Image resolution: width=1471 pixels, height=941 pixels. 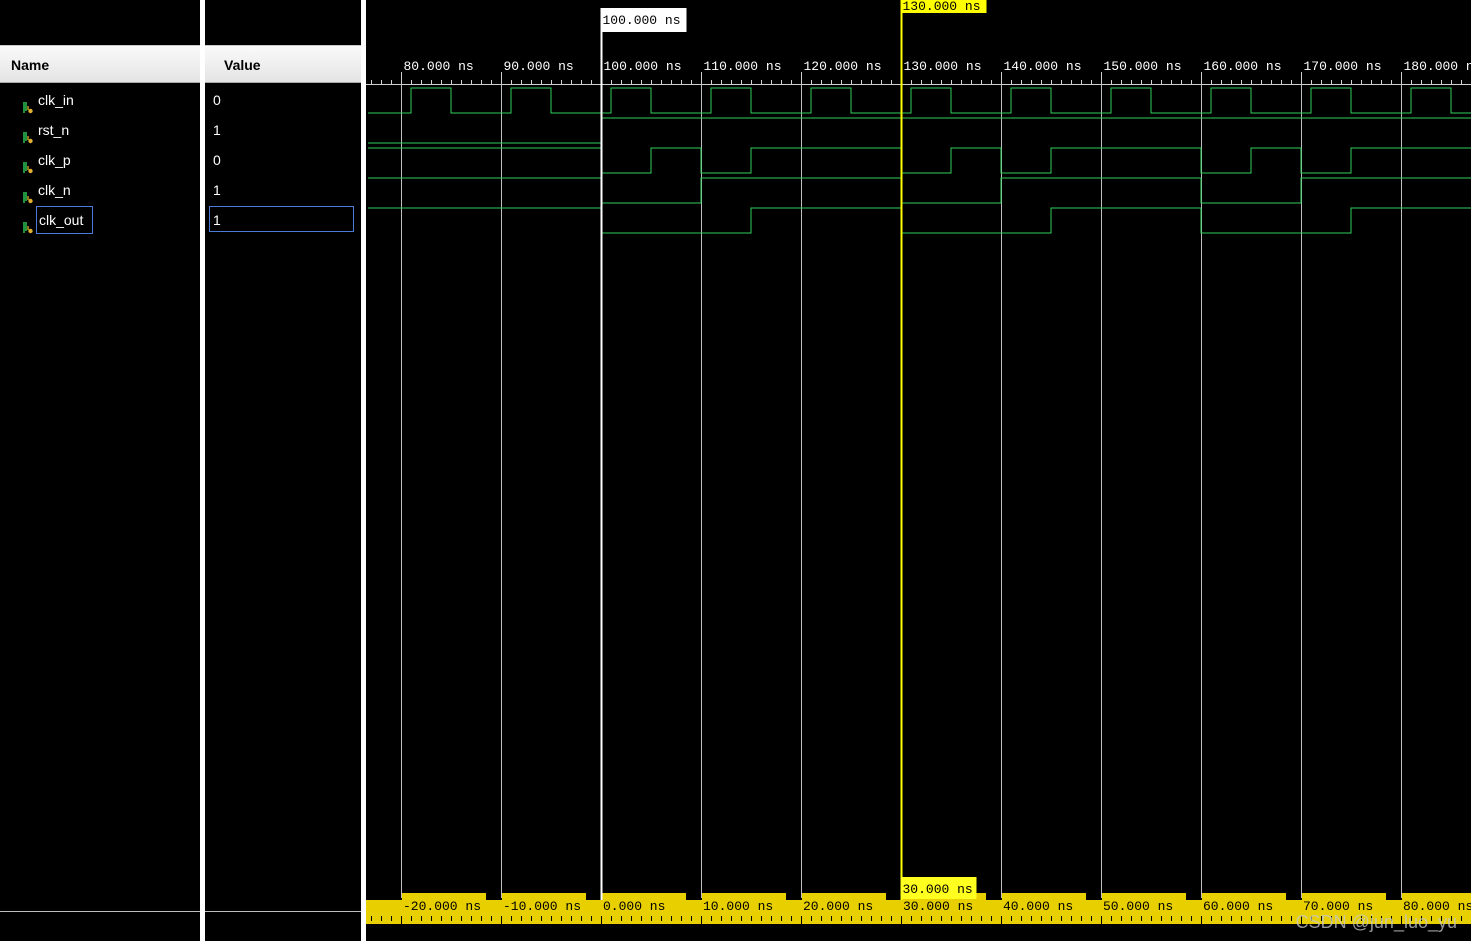 What do you see at coordinates (283, 100) in the screenshot?
I see `value-row-clk_in: 0` at bounding box center [283, 100].